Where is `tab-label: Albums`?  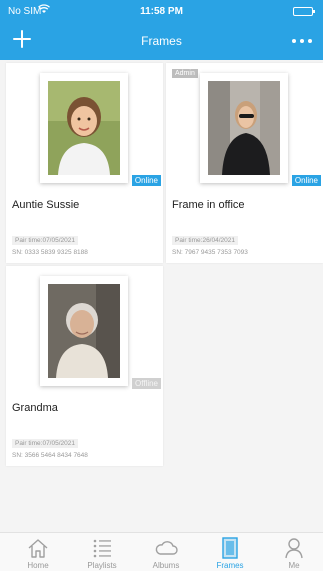 tab-label: Albums is located at coordinates (166, 565).